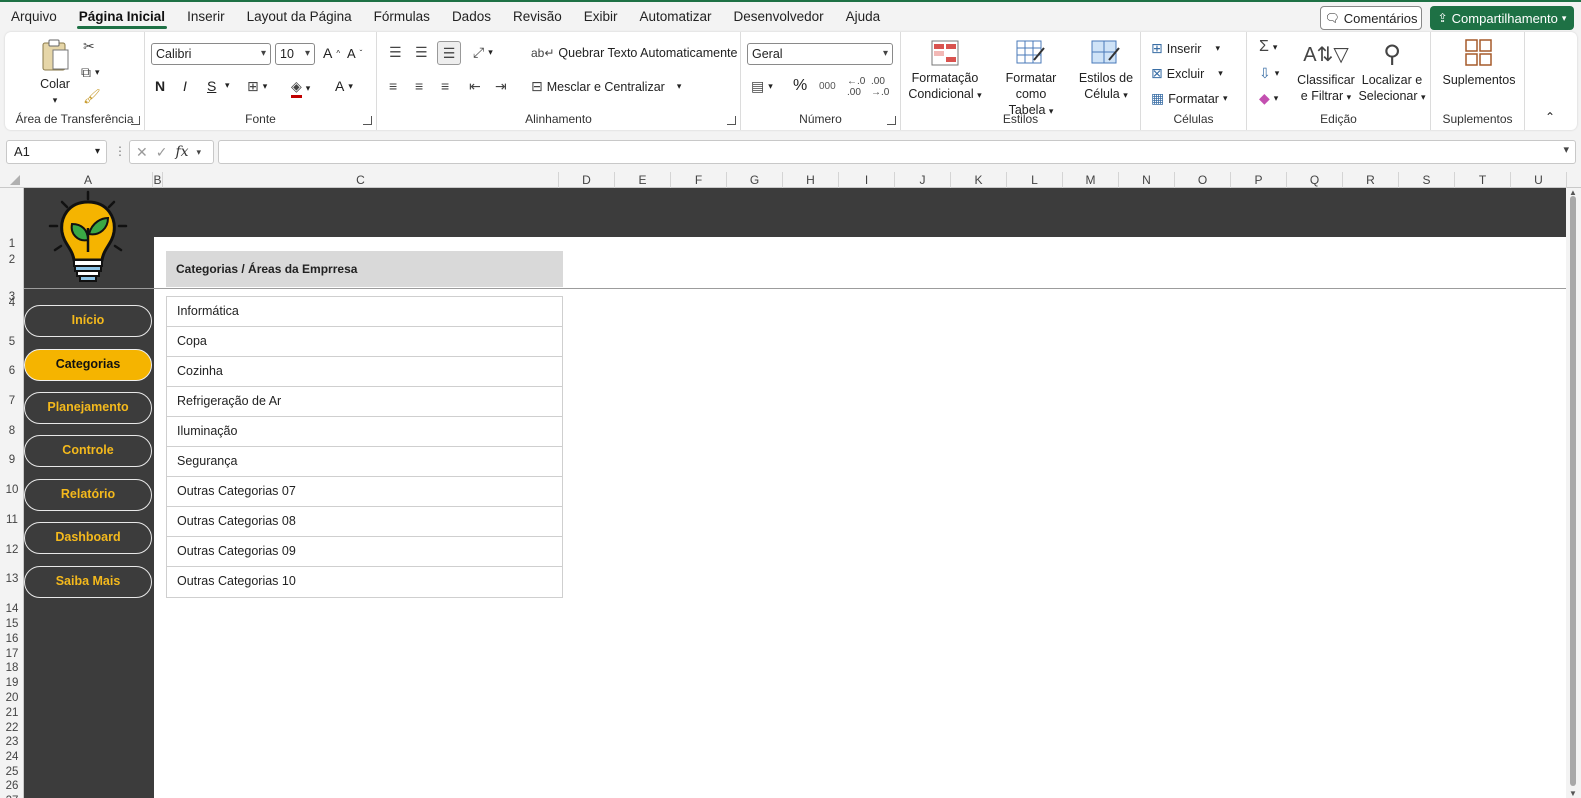 This screenshot has height=798, width=1581. What do you see at coordinates (12, 431) in the screenshot?
I see `row-header: 8` at bounding box center [12, 431].